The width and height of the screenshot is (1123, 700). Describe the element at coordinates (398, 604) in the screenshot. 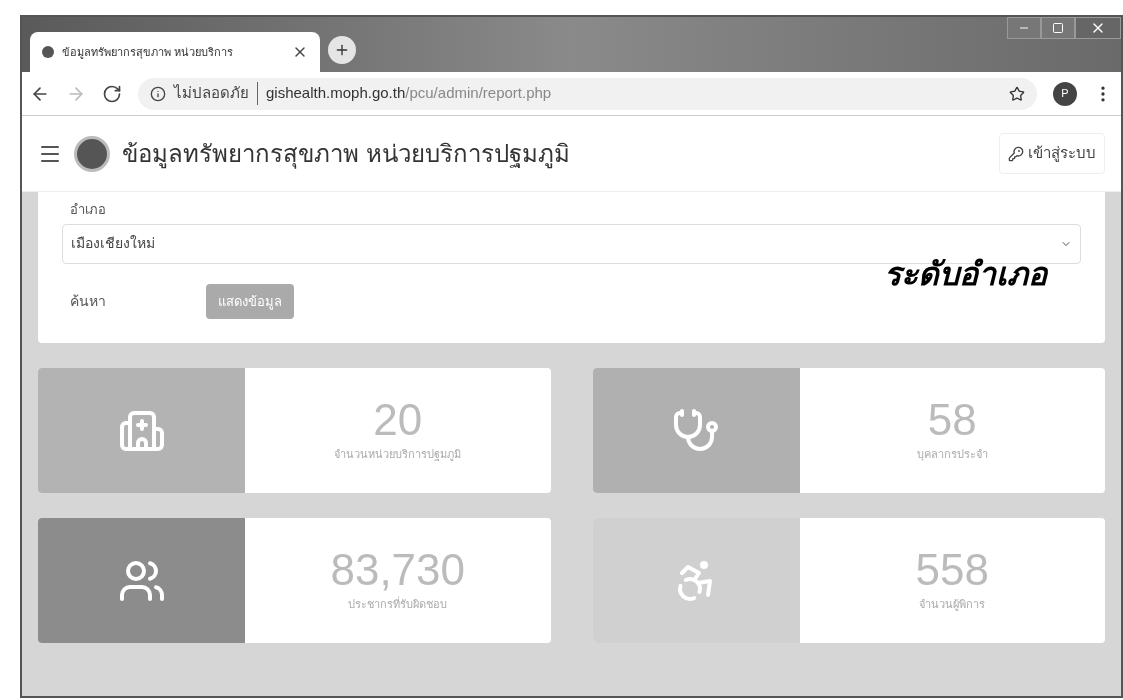

I see `stat-label: ประชากรที่รับผิดชอบ` at that location.